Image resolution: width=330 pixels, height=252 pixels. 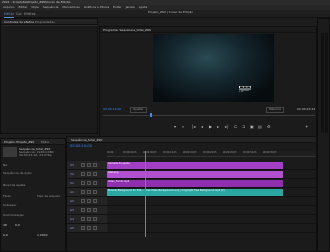 I want to click on settings-icon: ⚙, so click(x=269, y=126).